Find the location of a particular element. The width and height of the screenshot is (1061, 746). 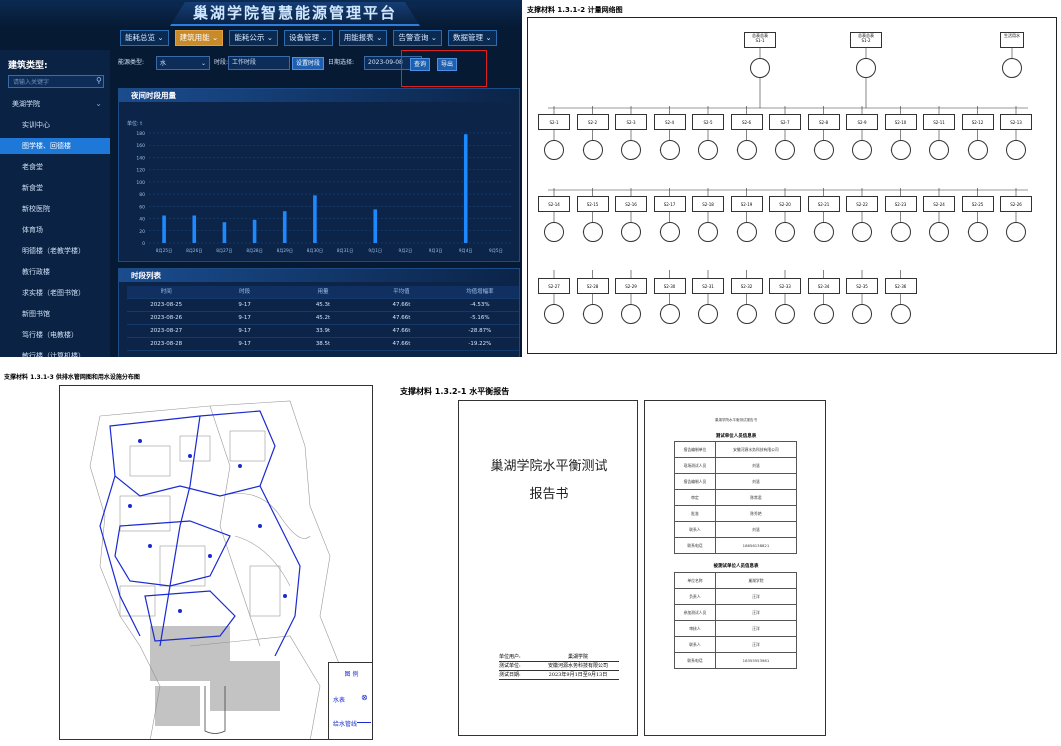

settings-period-button: 设置时段 is located at coordinates (308, 63).